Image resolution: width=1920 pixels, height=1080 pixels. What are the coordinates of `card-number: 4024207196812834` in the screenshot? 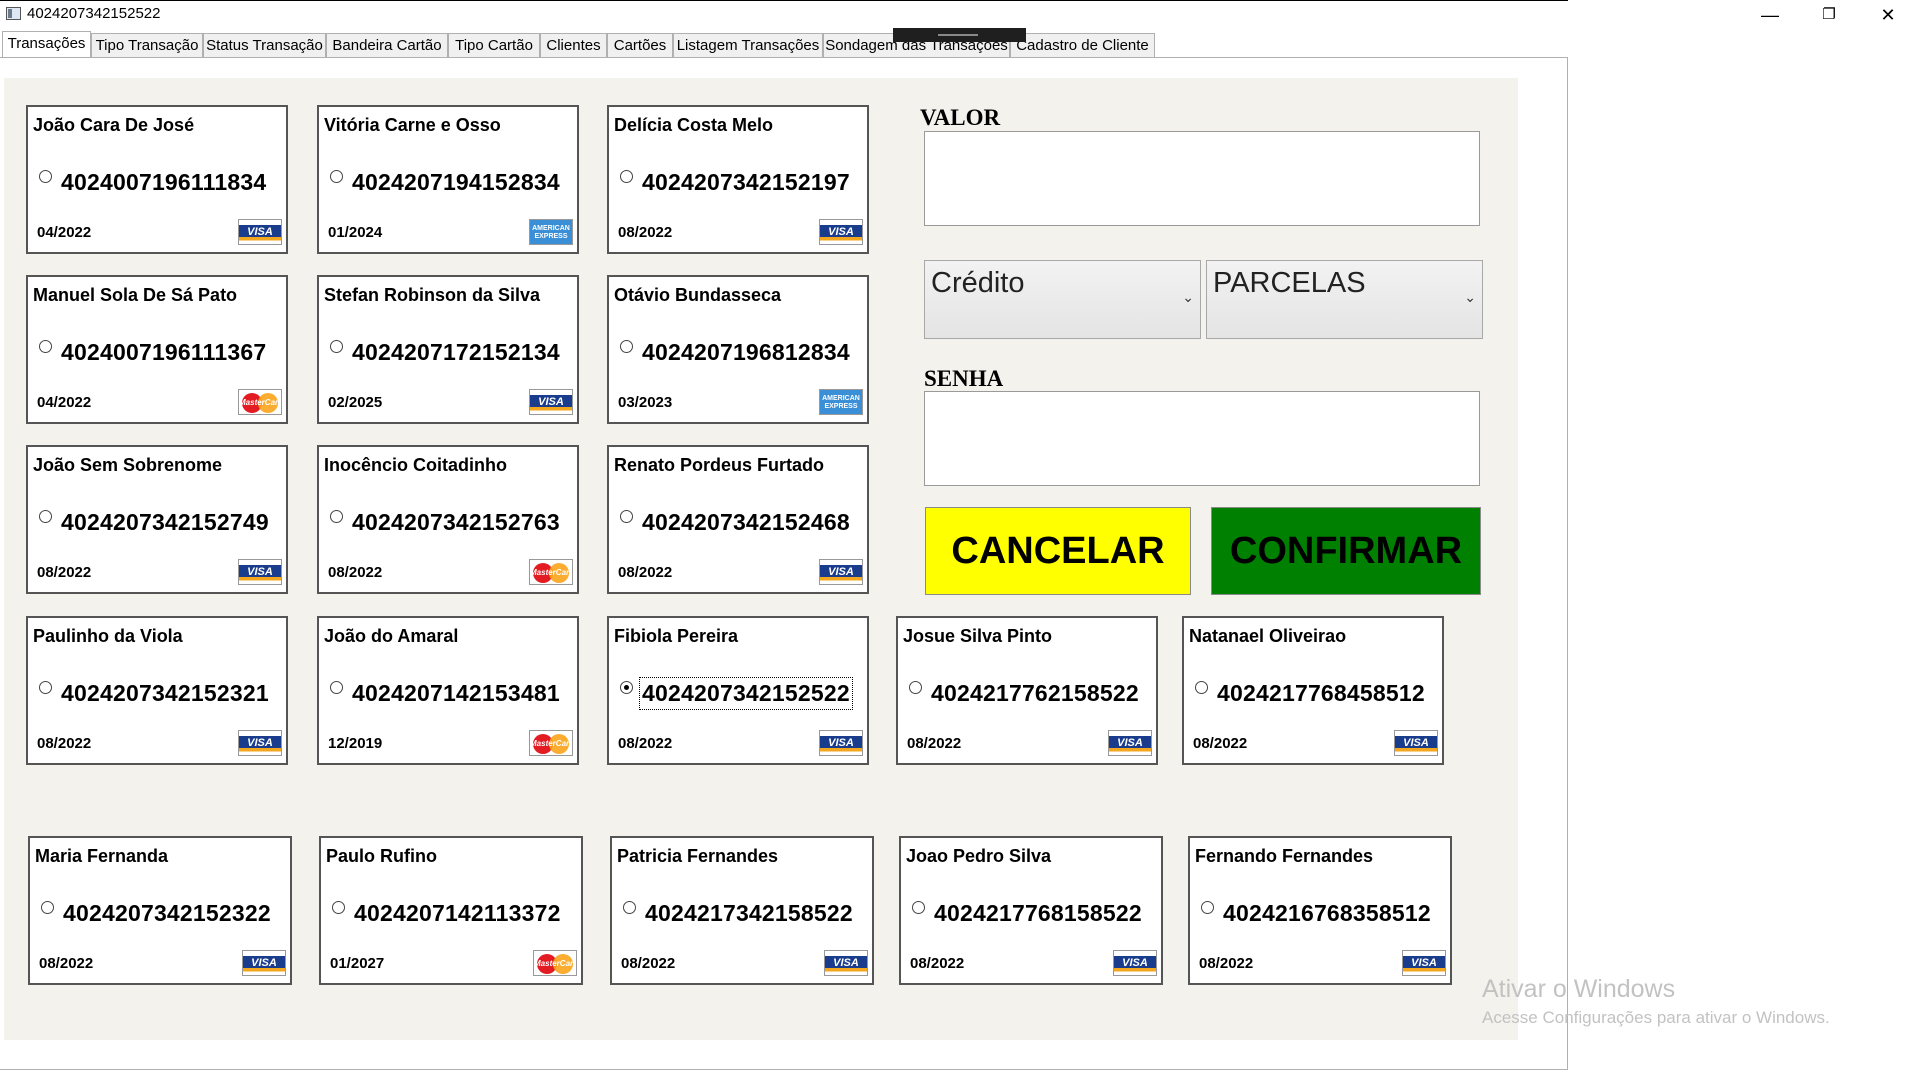 It's located at (746, 352).